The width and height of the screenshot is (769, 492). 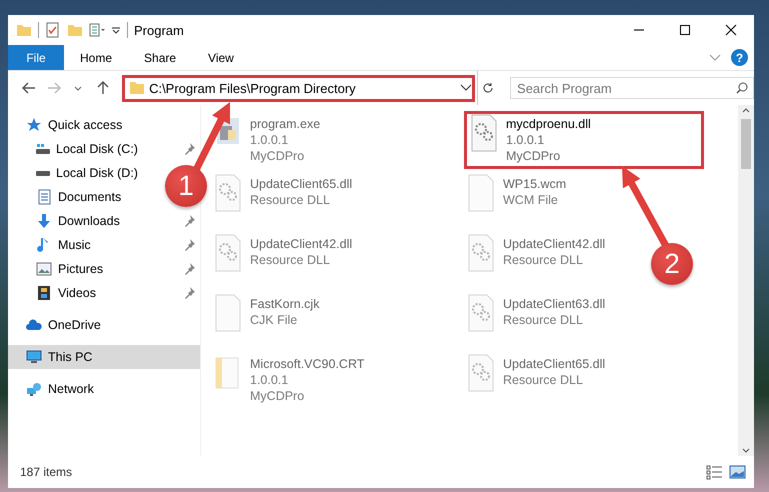 What do you see at coordinates (531, 200) in the screenshot?
I see `file-detail: WCM File` at bounding box center [531, 200].